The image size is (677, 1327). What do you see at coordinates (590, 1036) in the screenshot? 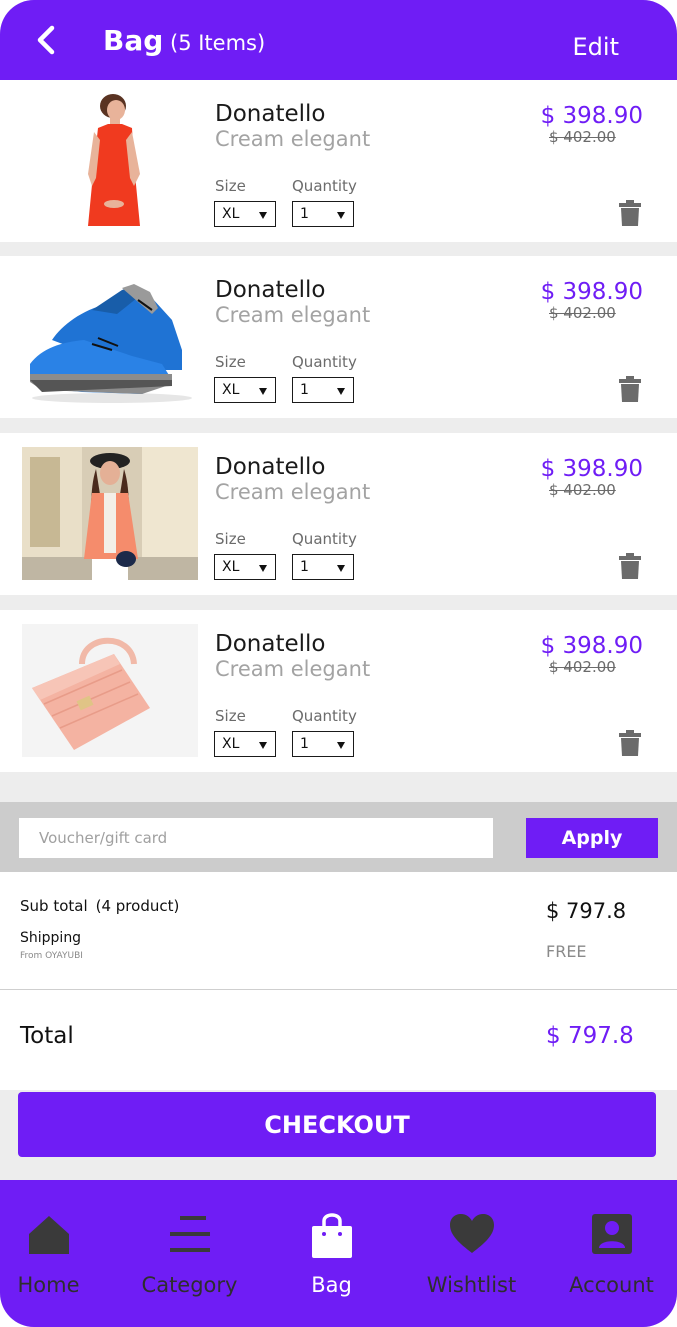
I see `total-value: $ 797.8` at bounding box center [590, 1036].